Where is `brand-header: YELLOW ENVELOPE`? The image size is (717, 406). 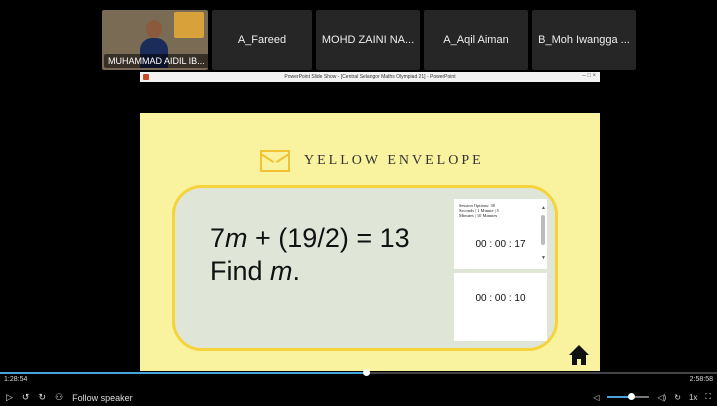
brand-header: YELLOW ENVELOPE is located at coordinates (375, 161).